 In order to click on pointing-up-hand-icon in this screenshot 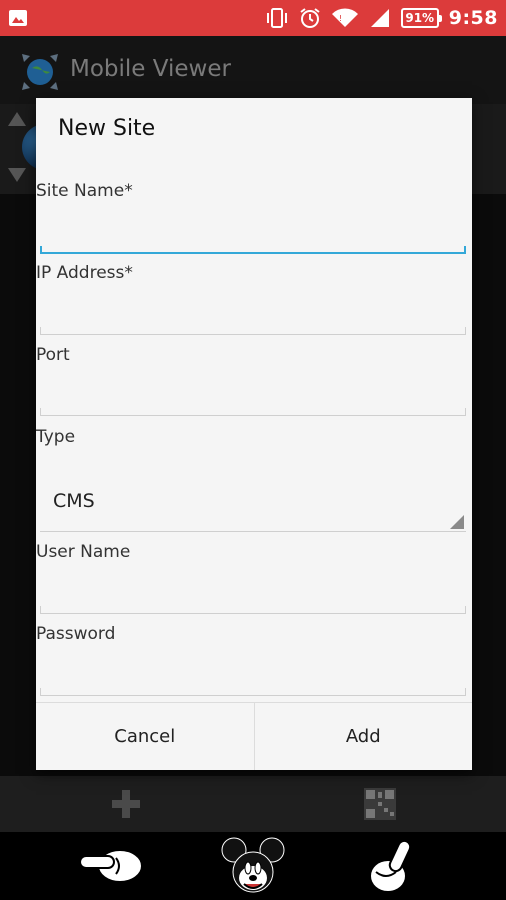, I will do `click(392, 866)`.